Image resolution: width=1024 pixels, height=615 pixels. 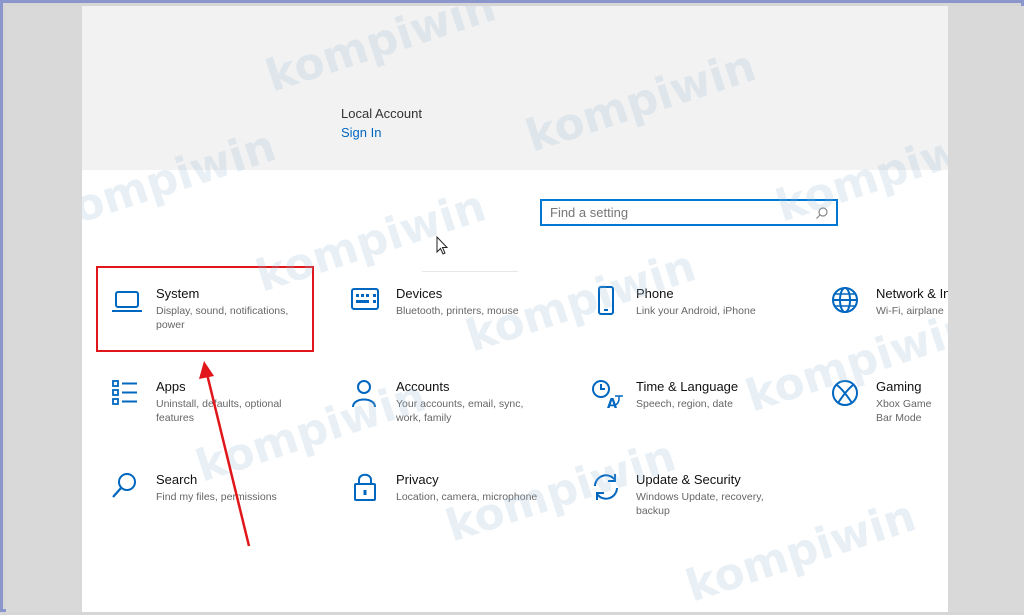 I want to click on tile-title: Apps, so click(x=171, y=386).